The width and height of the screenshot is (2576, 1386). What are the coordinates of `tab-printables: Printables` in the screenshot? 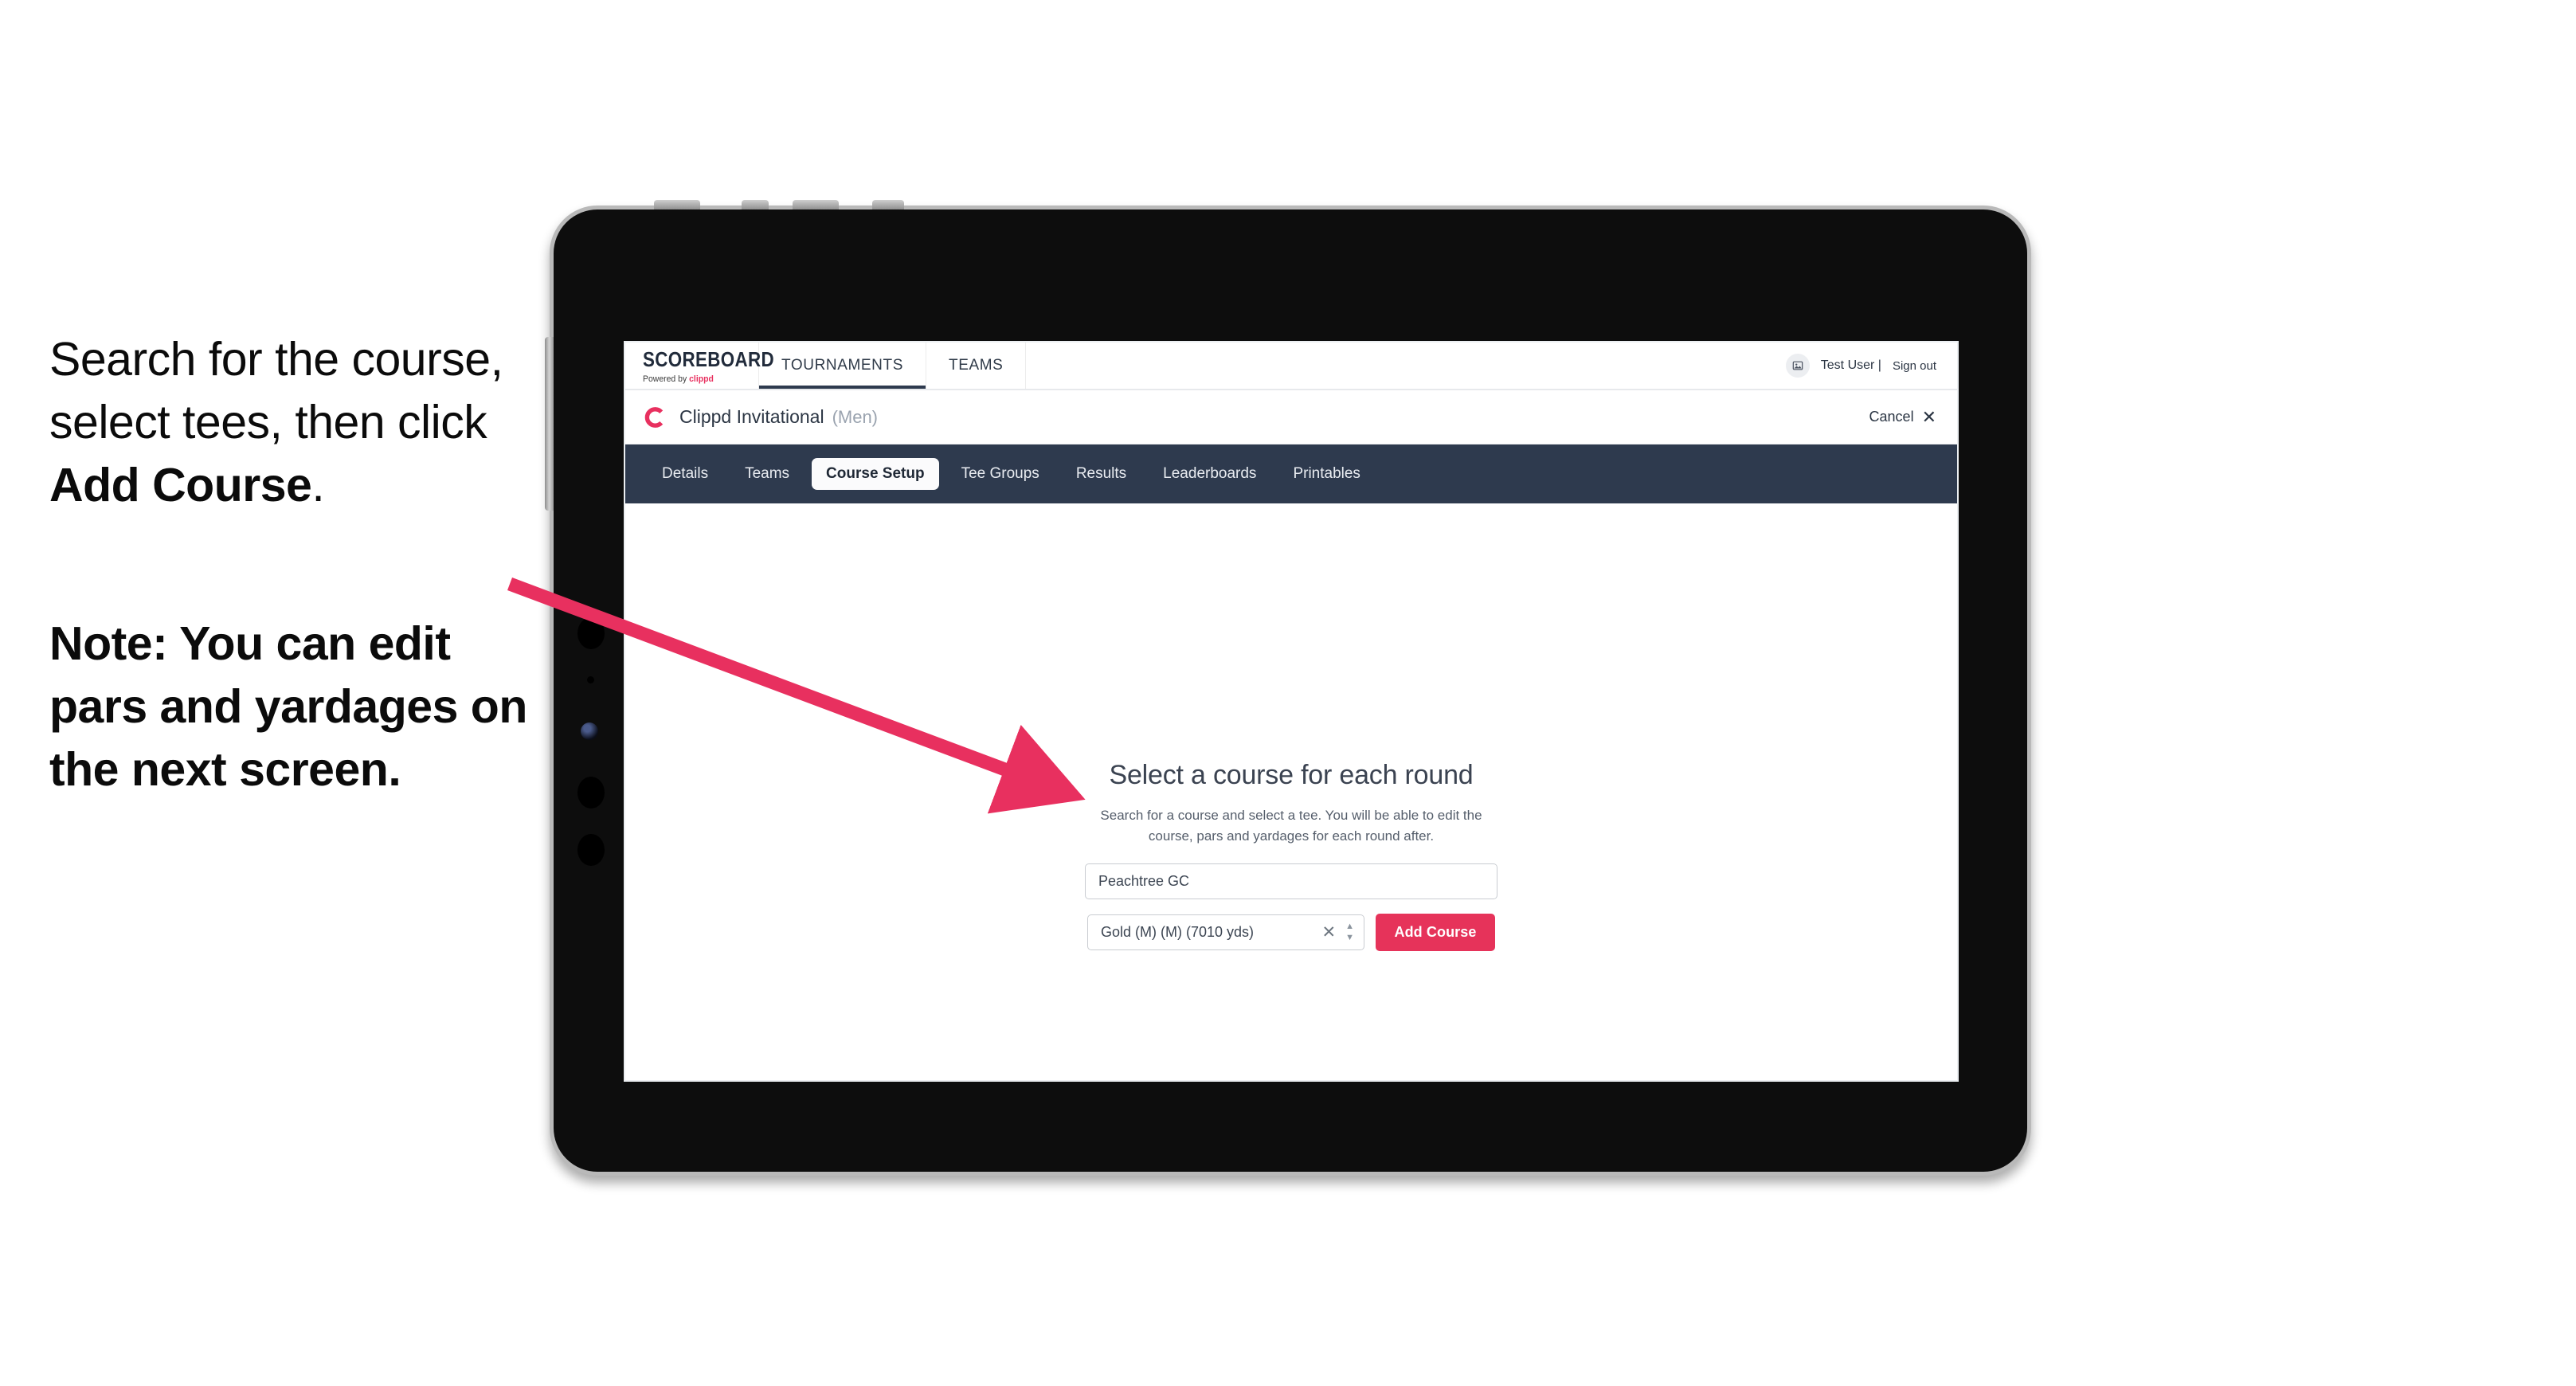 It's located at (1326, 474).